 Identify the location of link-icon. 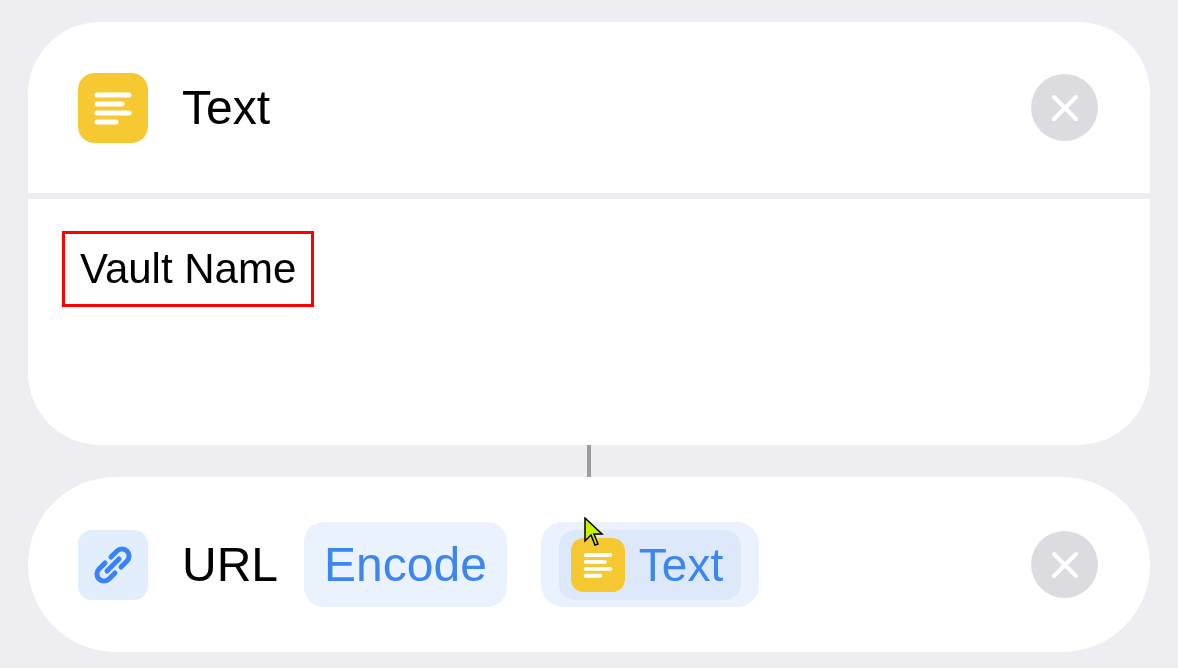
(113, 564).